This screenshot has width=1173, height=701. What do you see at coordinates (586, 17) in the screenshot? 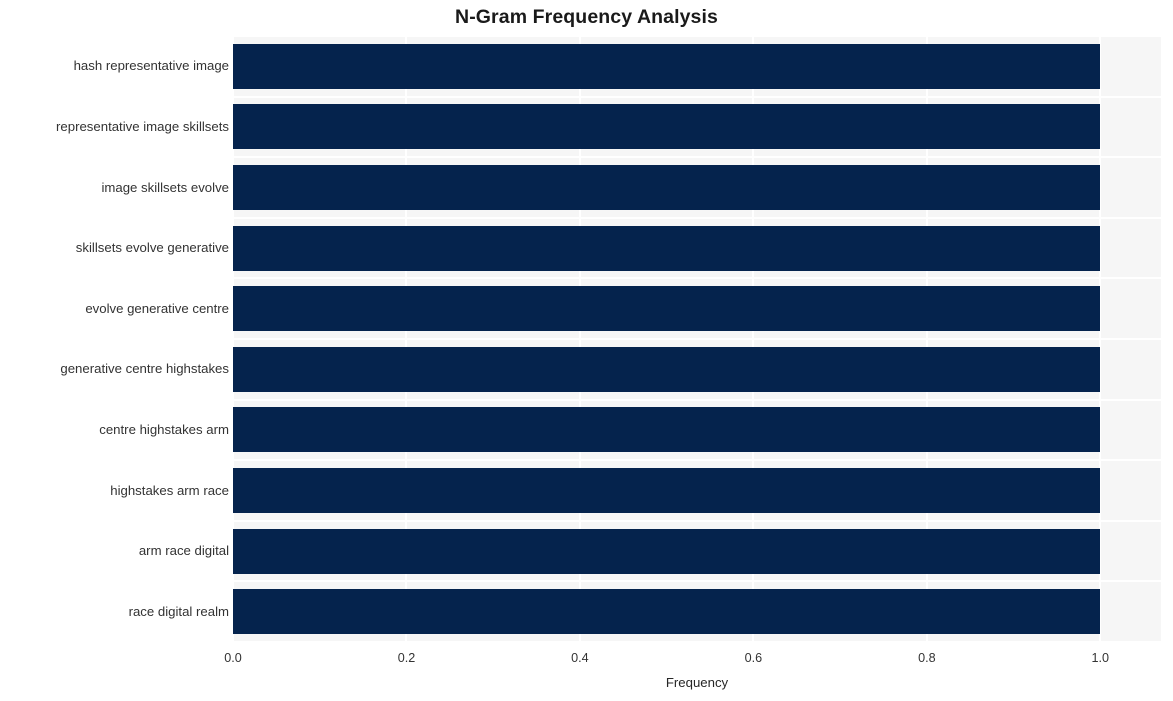
I see `chart-title: N-Gram Frequency Analysis` at bounding box center [586, 17].